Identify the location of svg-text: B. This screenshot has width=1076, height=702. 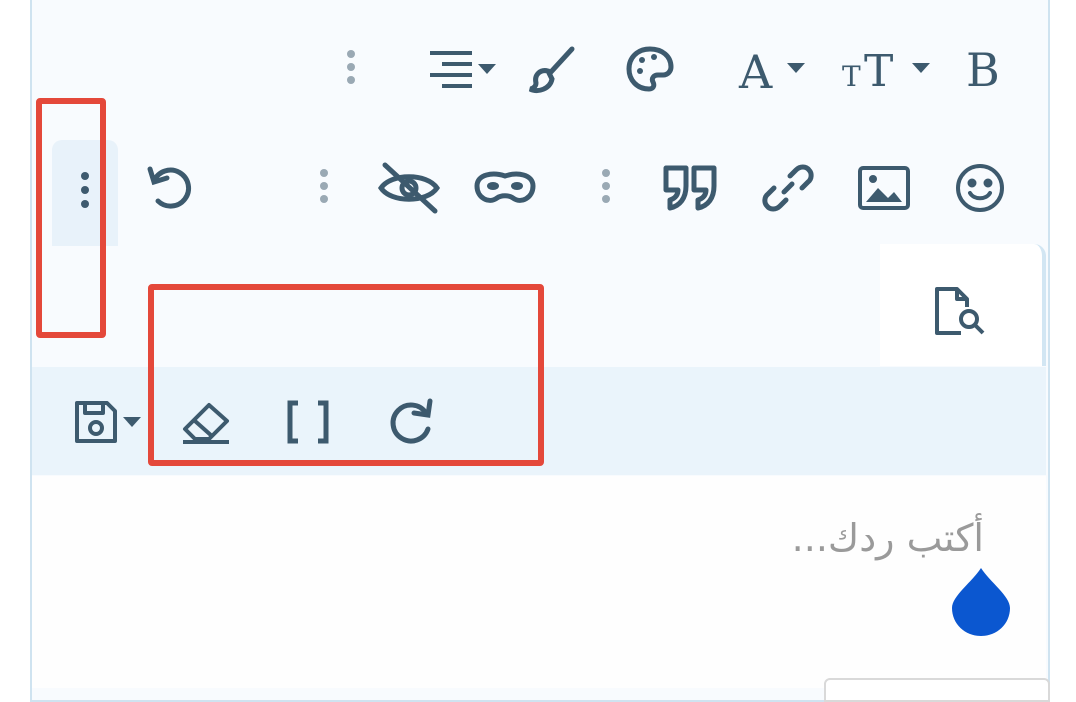
(983, 68).